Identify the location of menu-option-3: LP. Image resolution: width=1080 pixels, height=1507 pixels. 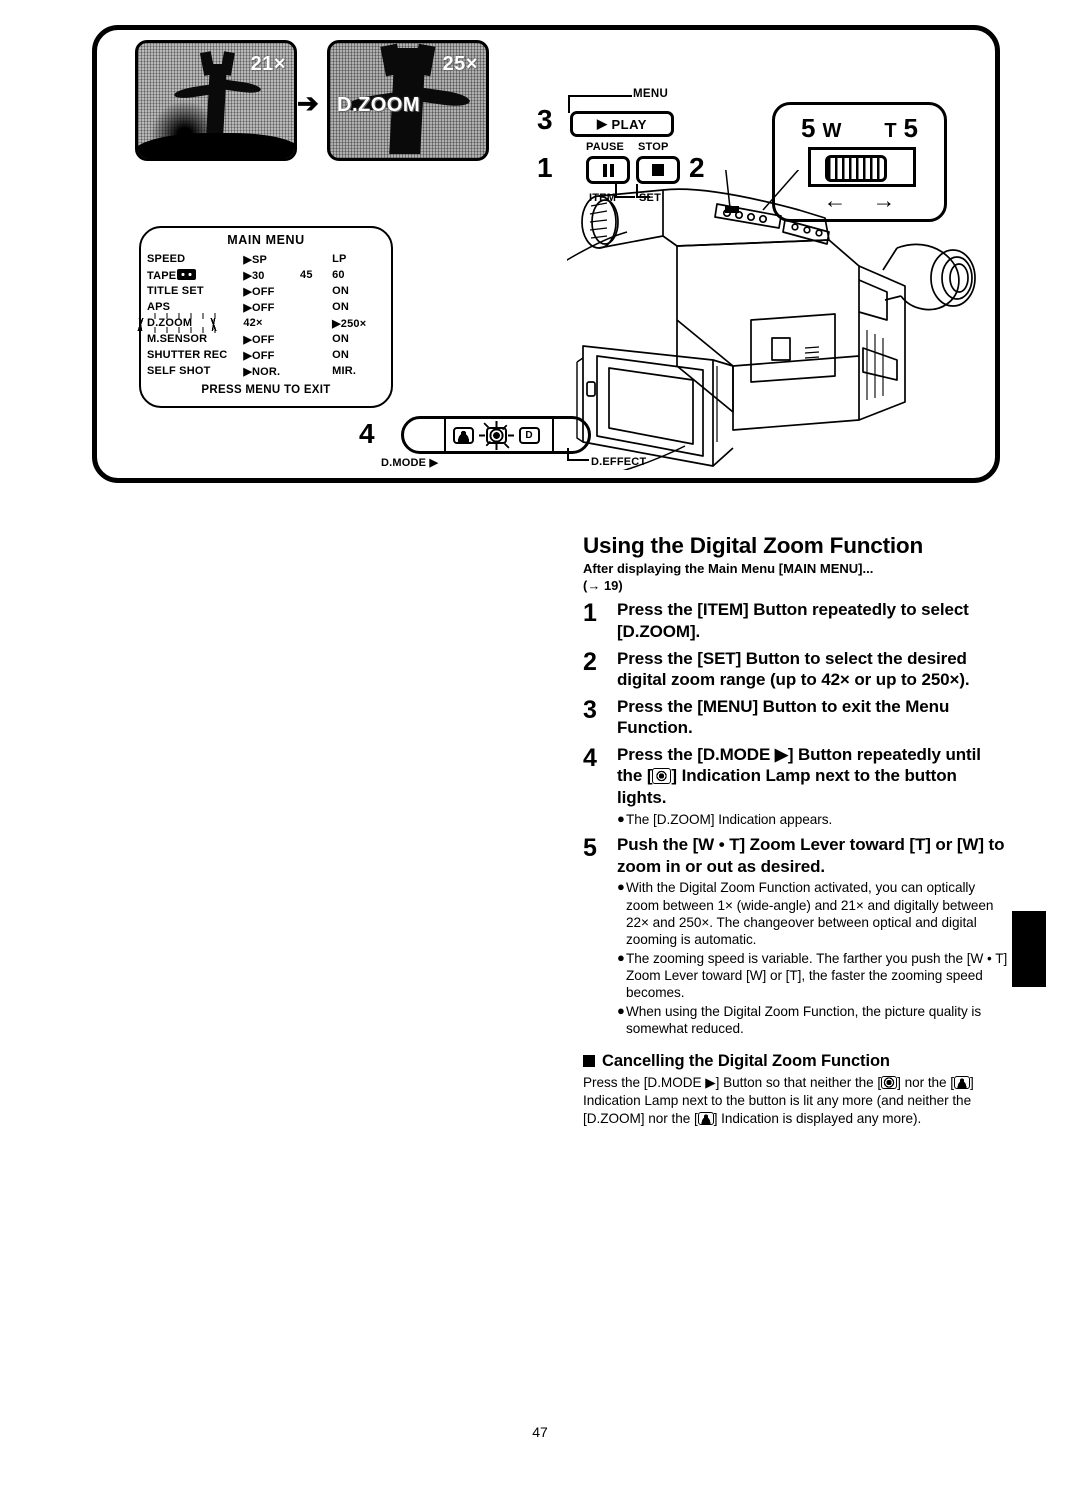
(339, 259).